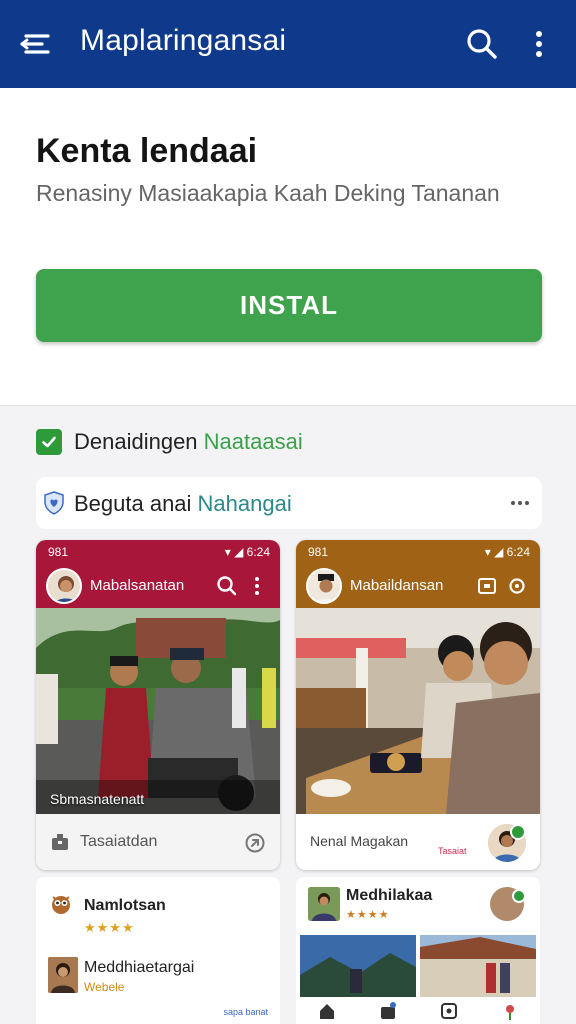  Describe the element at coordinates (487, 586) in the screenshot. I see `chat-icon` at that location.